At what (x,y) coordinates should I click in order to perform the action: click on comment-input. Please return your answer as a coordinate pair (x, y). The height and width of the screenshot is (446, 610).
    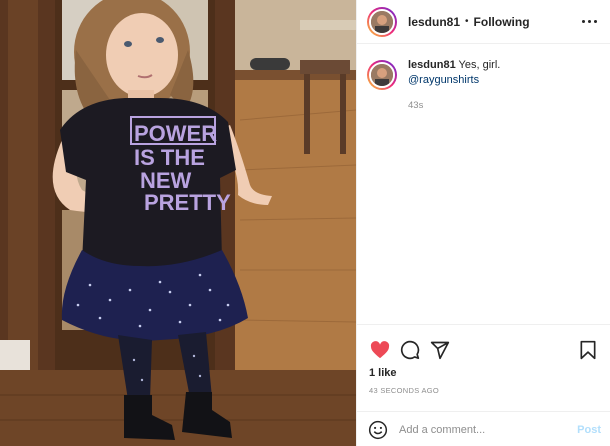
    Looking at the image, I should click on (484, 429).